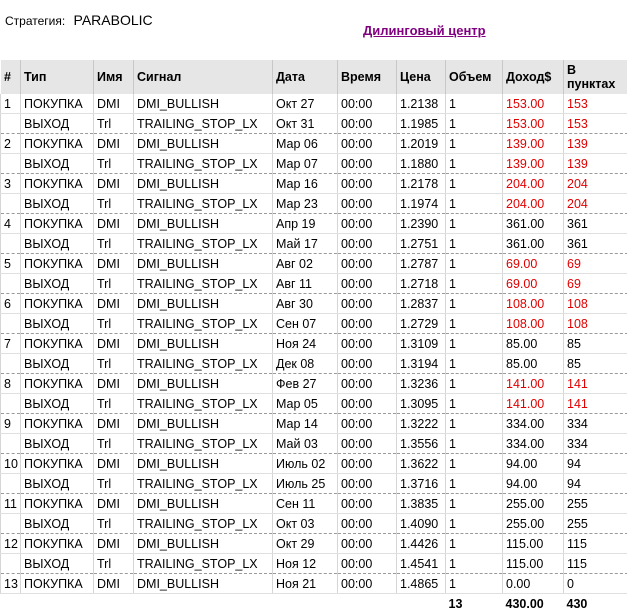 This screenshot has height=614, width=627. Describe the element at coordinates (11, 344) in the screenshot. I see `cell-num: 7` at that location.